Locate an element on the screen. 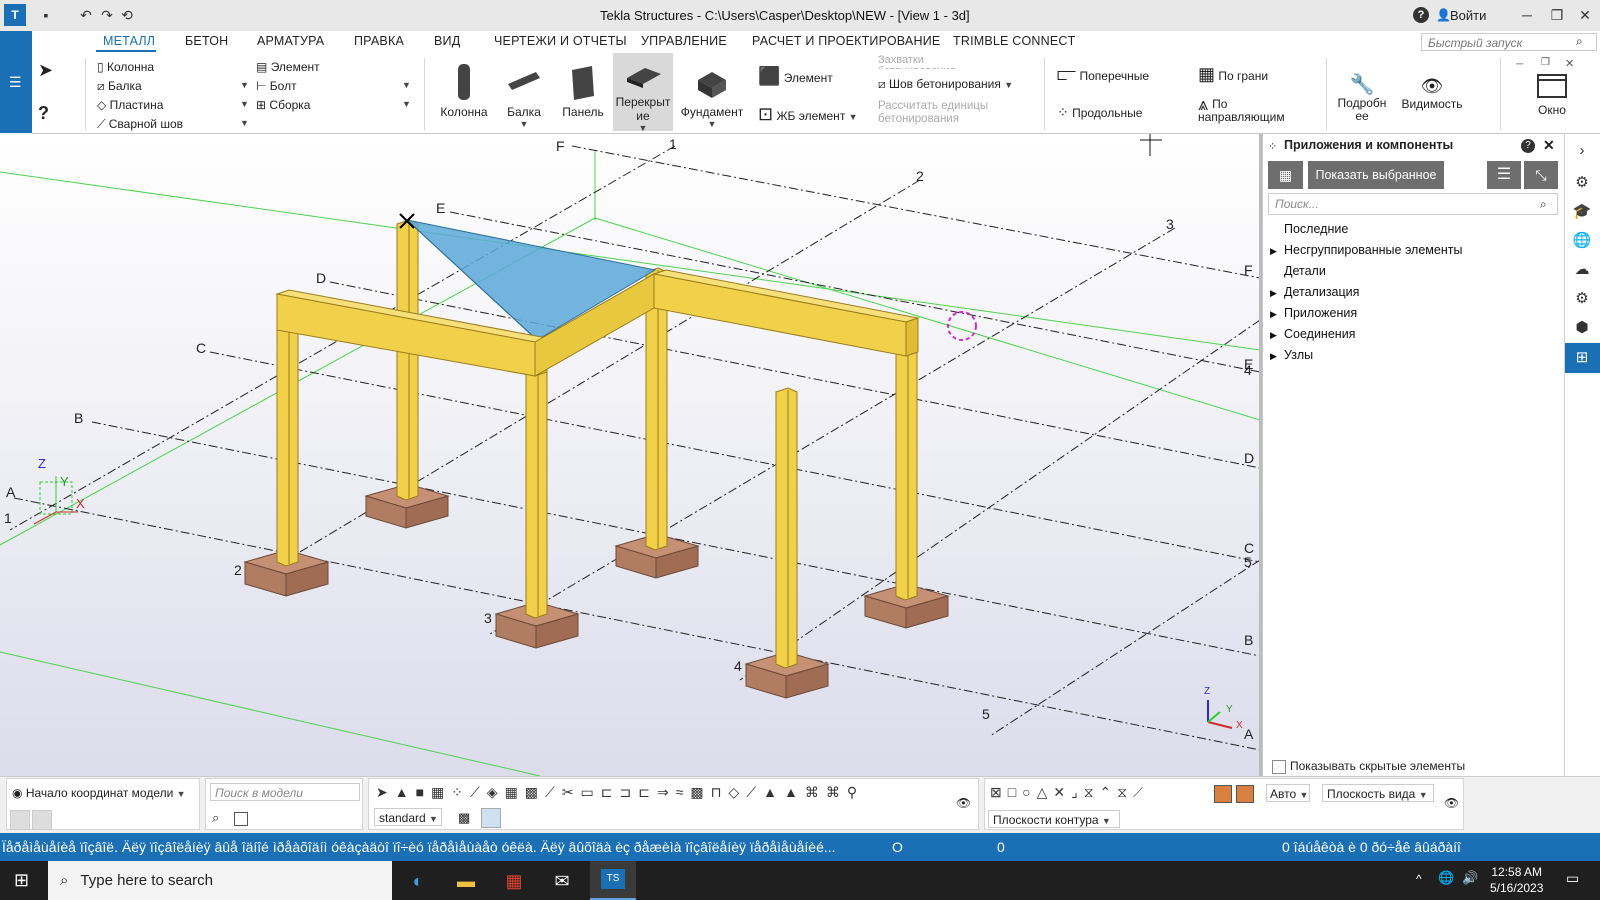 The height and width of the screenshot is (900, 1600). filter-dropdown: standard ▼ is located at coordinates (408, 817).